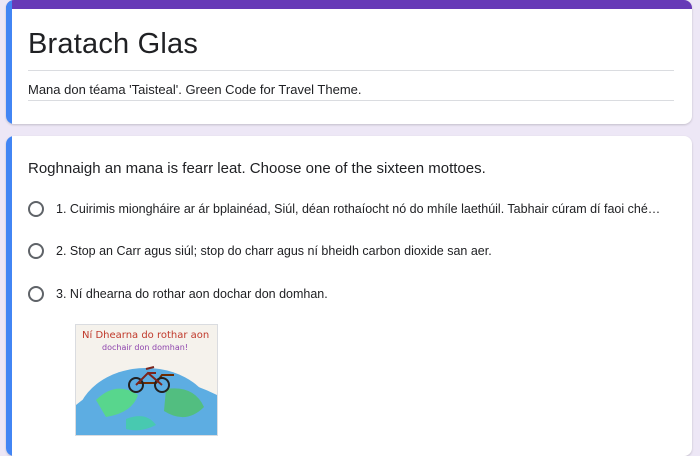 This screenshot has height=456, width=700. I want to click on image-caption-line2: dochair don domhan!, so click(145, 347).